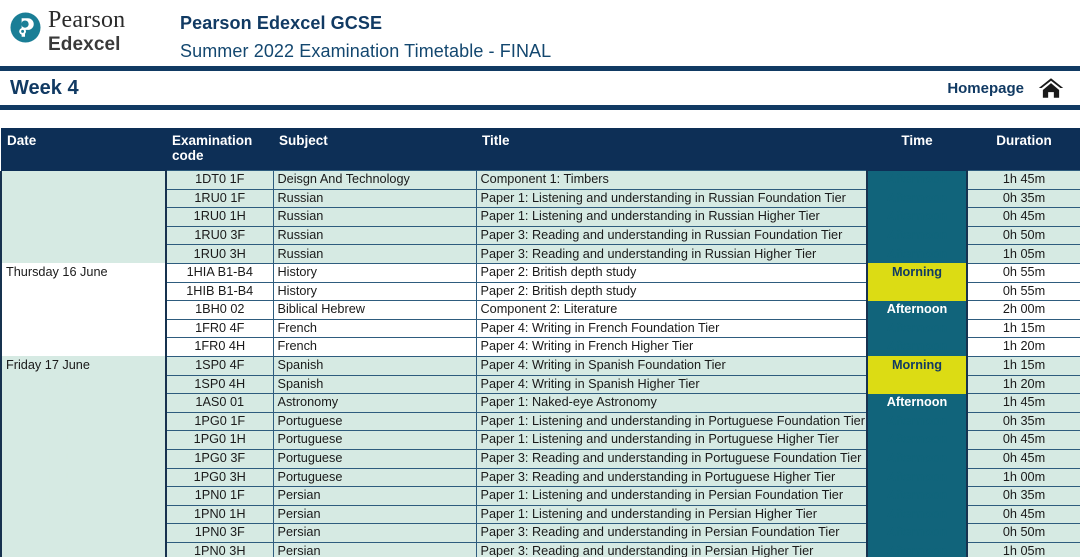 The height and width of the screenshot is (557, 1080). I want to click on column-header-duration: Duration, so click(1023, 149).